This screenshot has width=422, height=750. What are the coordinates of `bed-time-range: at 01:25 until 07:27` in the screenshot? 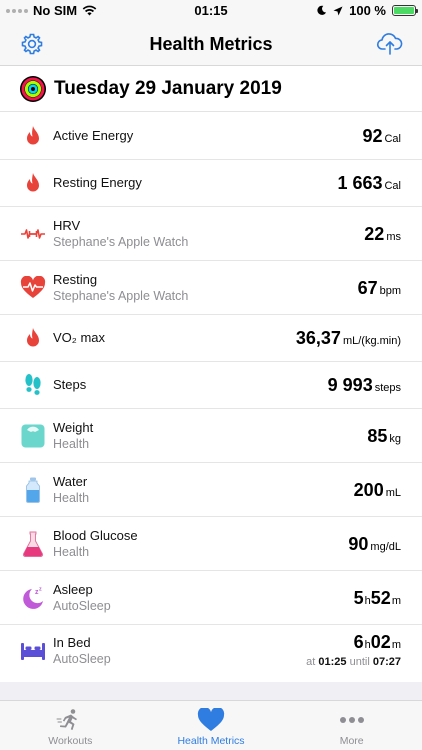 It's located at (353, 662).